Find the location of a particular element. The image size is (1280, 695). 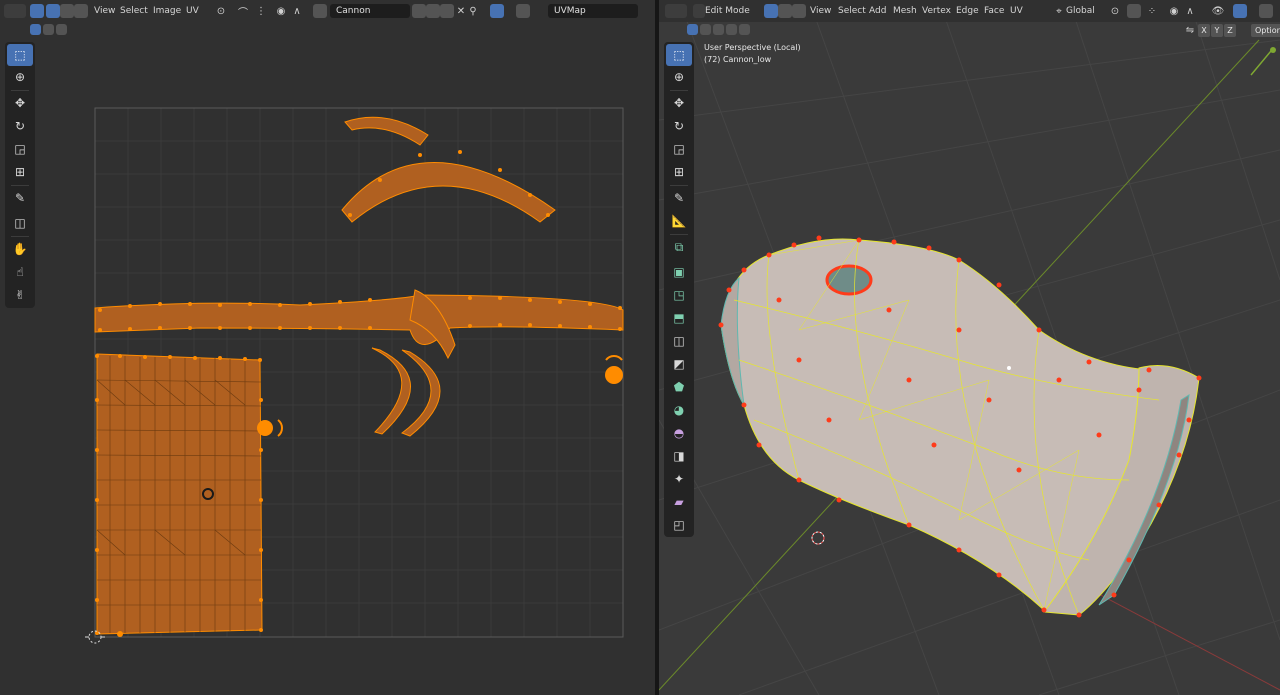

mirror-icon: ⇋ is located at coordinates (1190, 30).